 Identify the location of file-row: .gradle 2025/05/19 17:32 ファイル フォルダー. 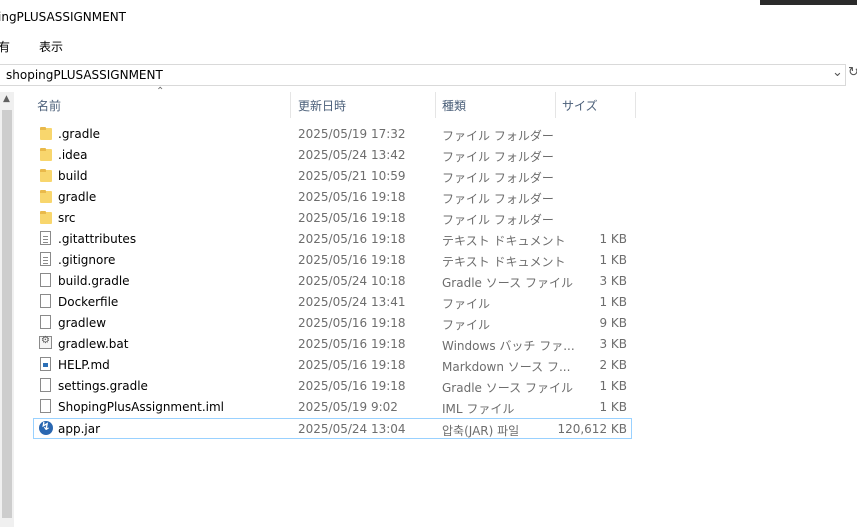
(332, 134).